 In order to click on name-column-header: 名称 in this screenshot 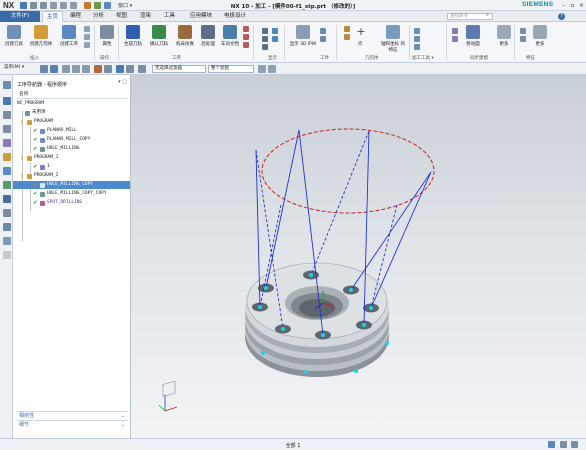, I will do `click(72, 95)`.